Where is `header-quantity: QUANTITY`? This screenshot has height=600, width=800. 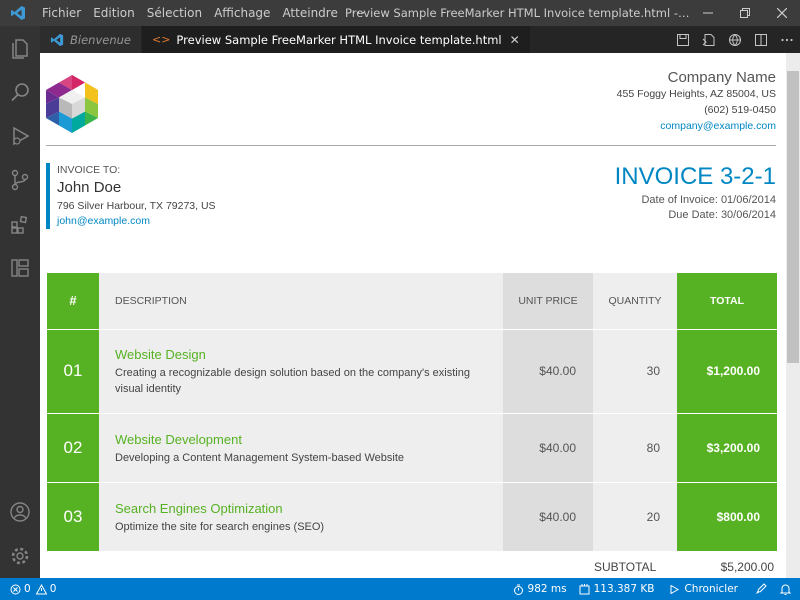
header-quantity: QUANTITY is located at coordinates (635, 301).